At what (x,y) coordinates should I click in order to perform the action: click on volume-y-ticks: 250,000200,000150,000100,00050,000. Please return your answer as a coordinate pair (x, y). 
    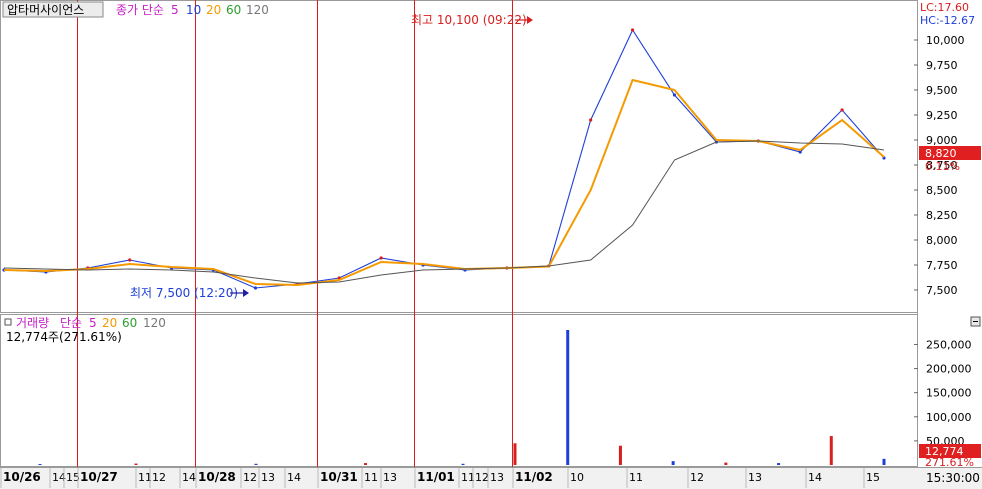
    Looking at the image, I should click on (943, 393).